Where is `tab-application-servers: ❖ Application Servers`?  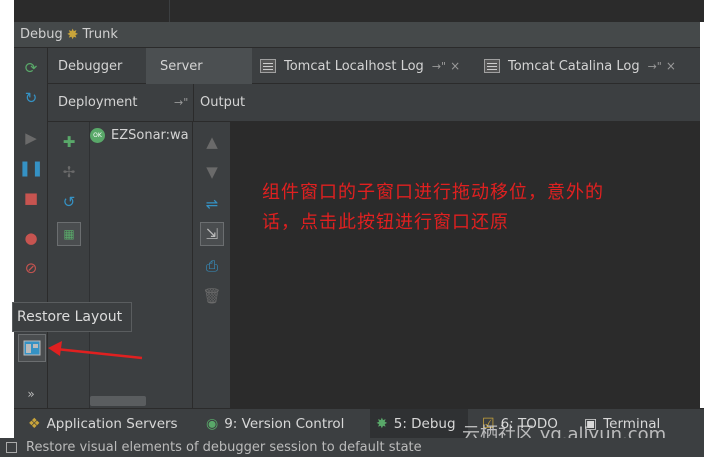
tab-application-servers: ❖ Application Servers is located at coordinates (103, 424).